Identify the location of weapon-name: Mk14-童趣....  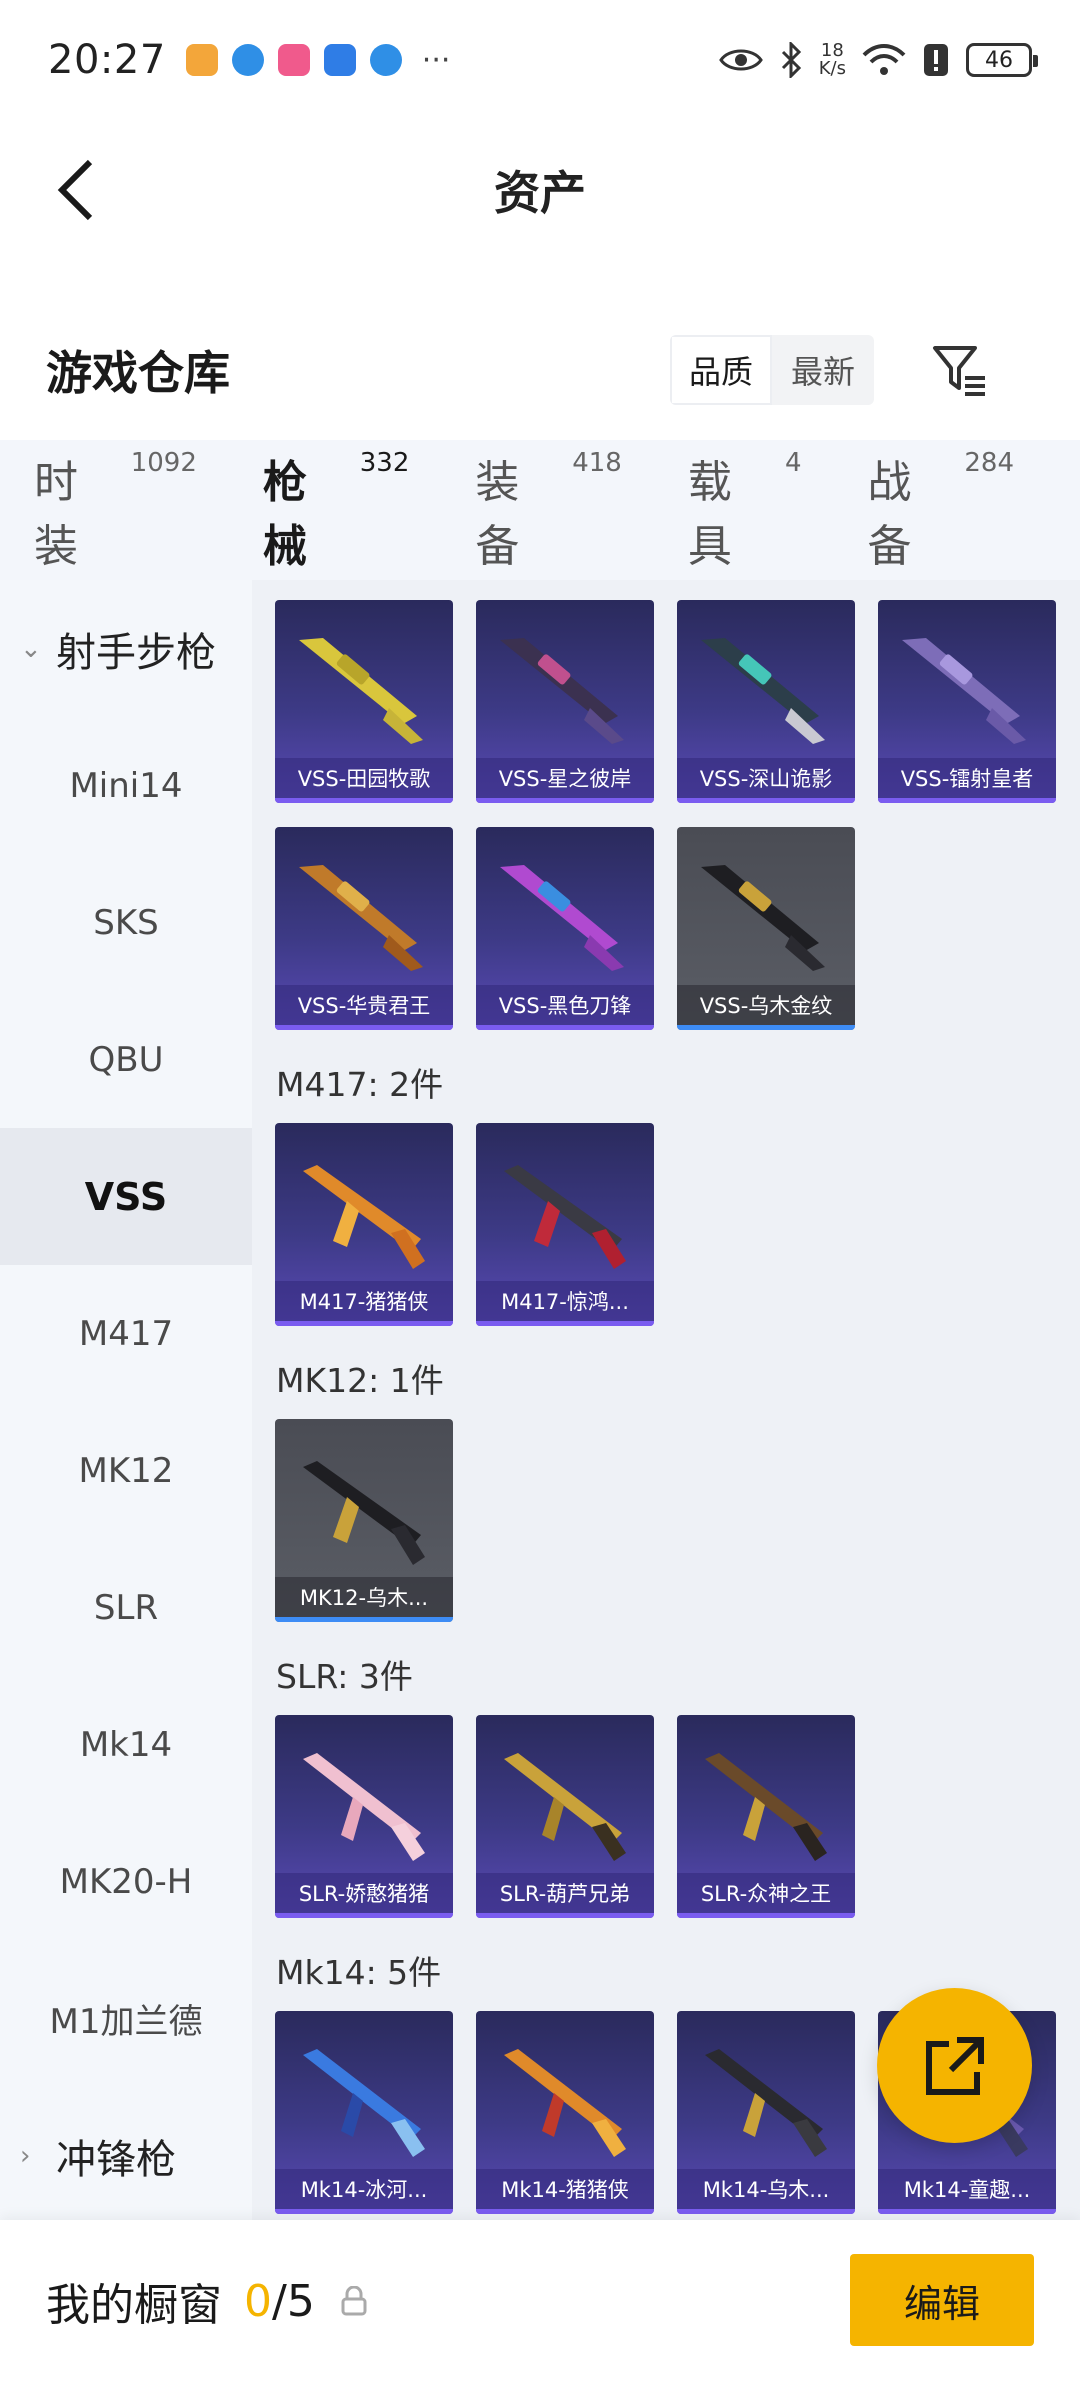
(967, 2189).